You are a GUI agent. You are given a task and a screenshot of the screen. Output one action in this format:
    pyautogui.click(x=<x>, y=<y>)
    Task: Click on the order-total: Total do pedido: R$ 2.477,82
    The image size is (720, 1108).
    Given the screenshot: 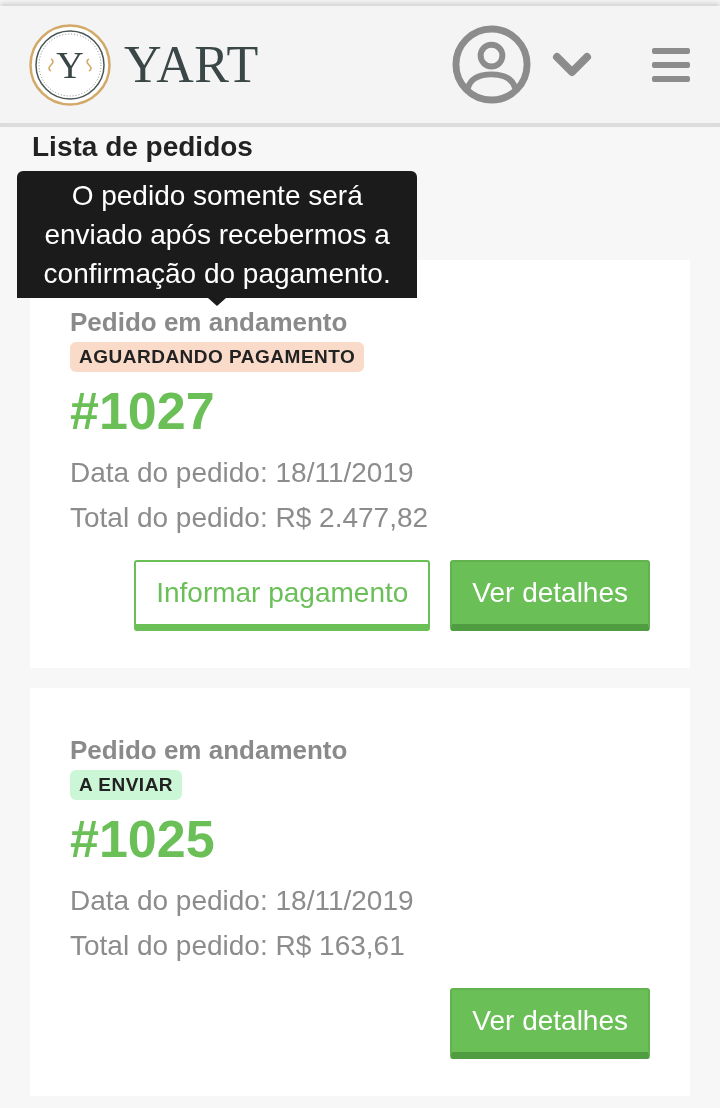 What is the action you would take?
    pyautogui.click(x=250, y=518)
    